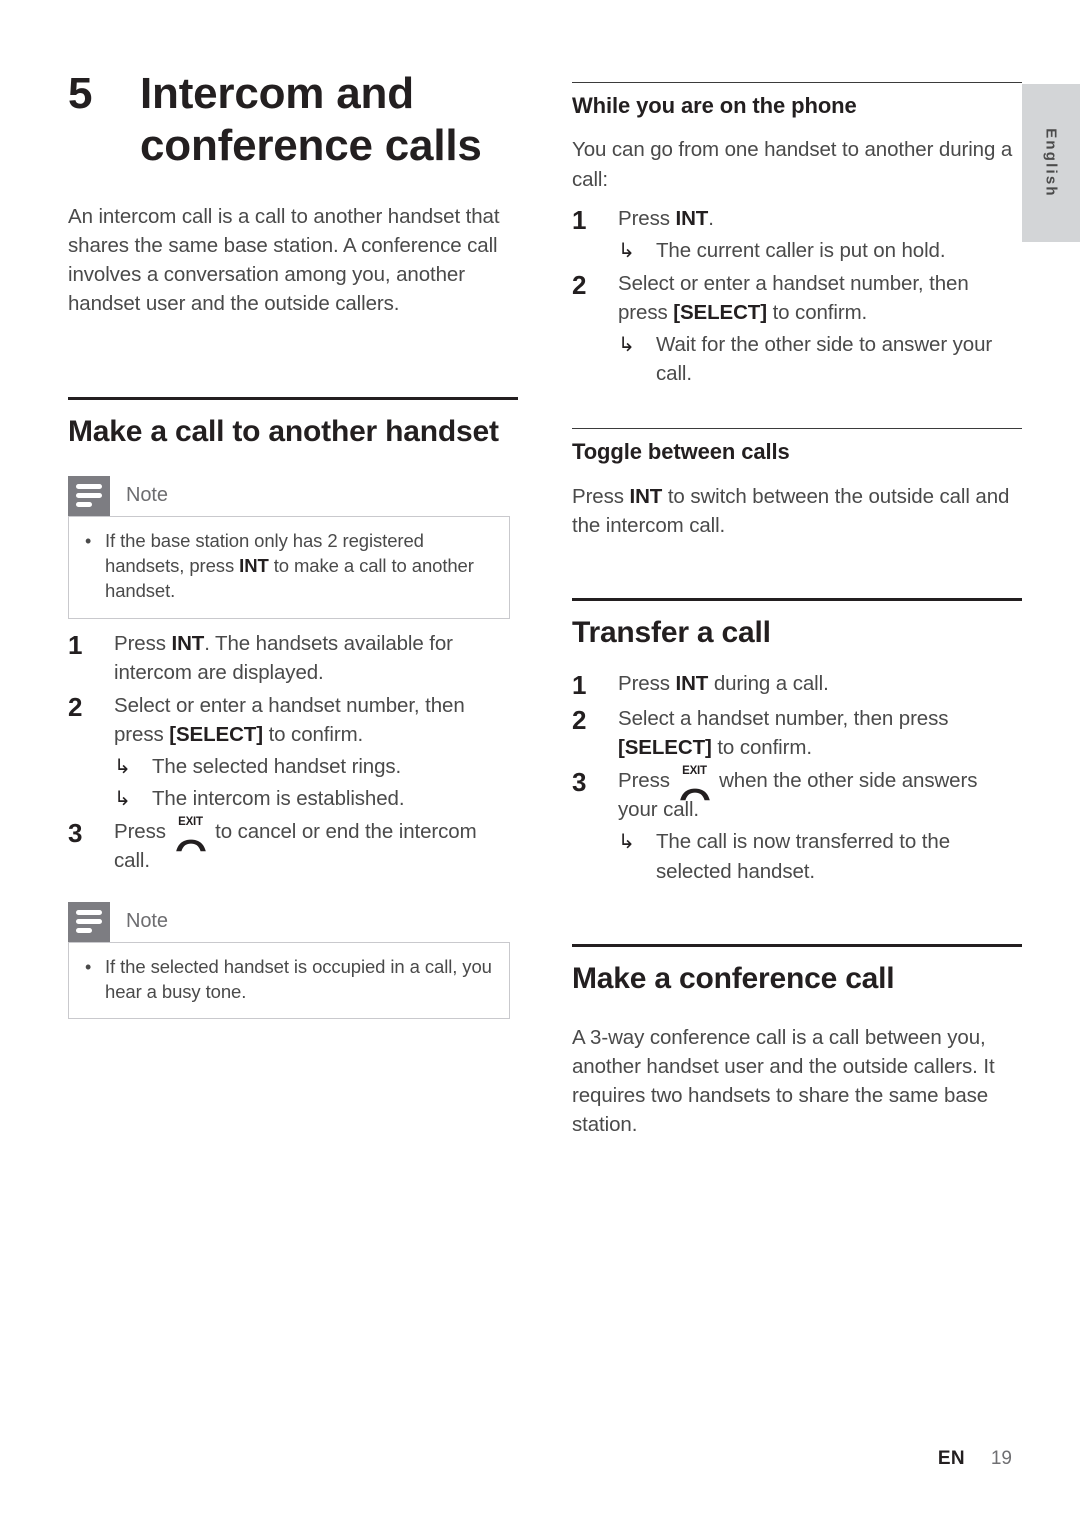  I want to click on section-rule-make-call, so click(293, 398).